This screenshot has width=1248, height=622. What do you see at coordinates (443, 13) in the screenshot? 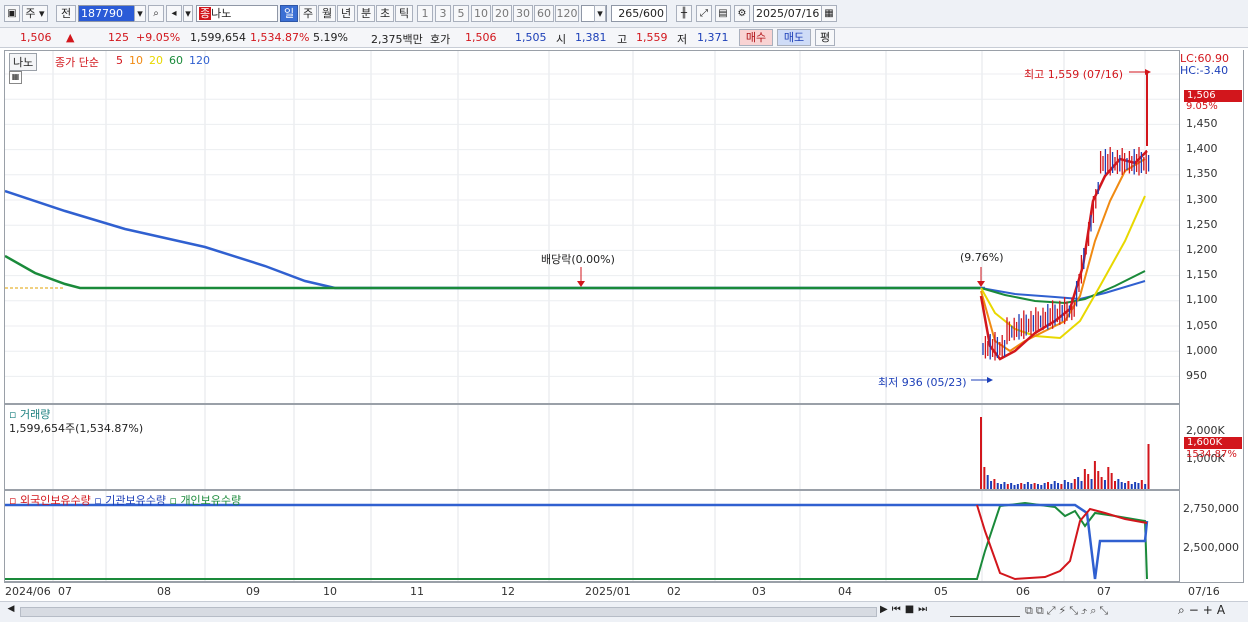
I see `minute-3: 3` at bounding box center [443, 13].